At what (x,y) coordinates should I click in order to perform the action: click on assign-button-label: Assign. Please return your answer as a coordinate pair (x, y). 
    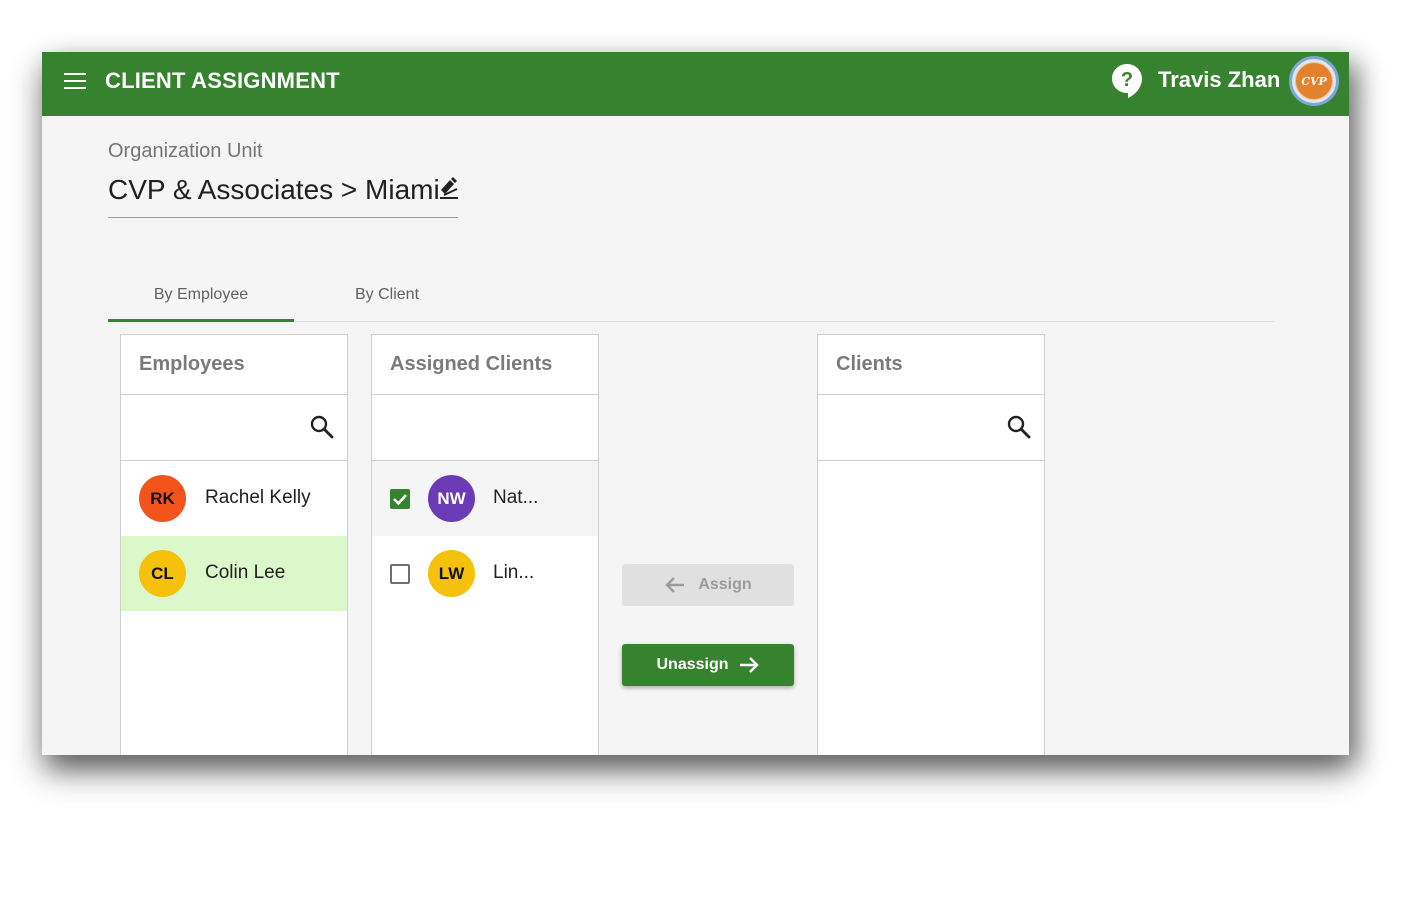
    Looking at the image, I should click on (725, 584).